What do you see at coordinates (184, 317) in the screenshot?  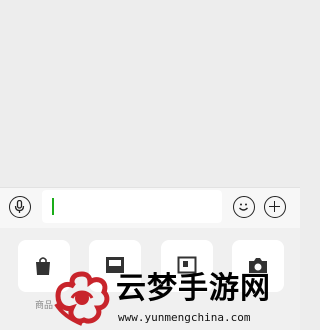 I see `watermark-url: www.yunmengchina.com` at bounding box center [184, 317].